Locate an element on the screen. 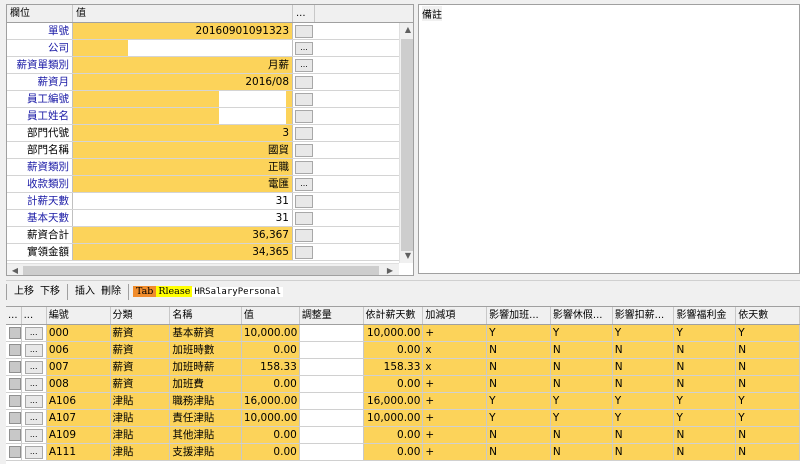  property-row: 計薪天數 31 is located at coordinates (210, 201).